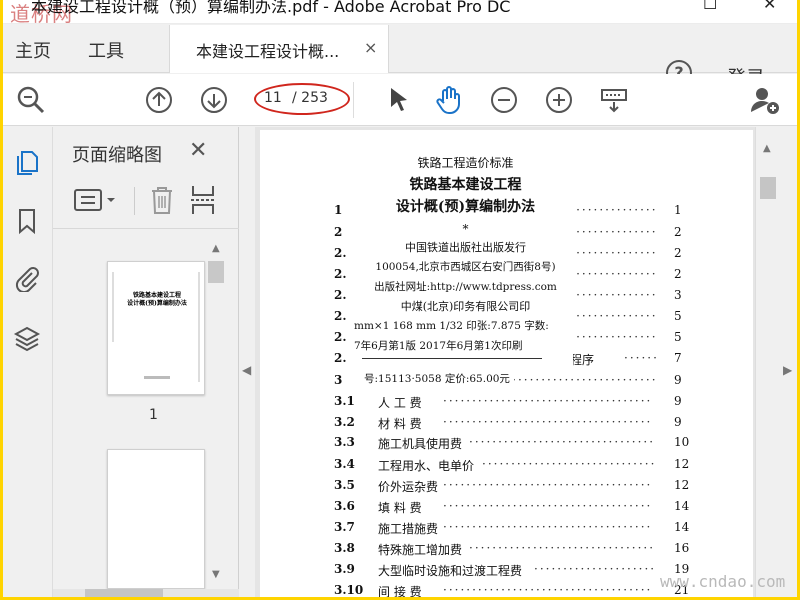 The width and height of the screenshot is (800, 600). What do you see at coordinates (452, 358) in the screenshot?
I see `pub-rule` at bounding box center [452, 358].